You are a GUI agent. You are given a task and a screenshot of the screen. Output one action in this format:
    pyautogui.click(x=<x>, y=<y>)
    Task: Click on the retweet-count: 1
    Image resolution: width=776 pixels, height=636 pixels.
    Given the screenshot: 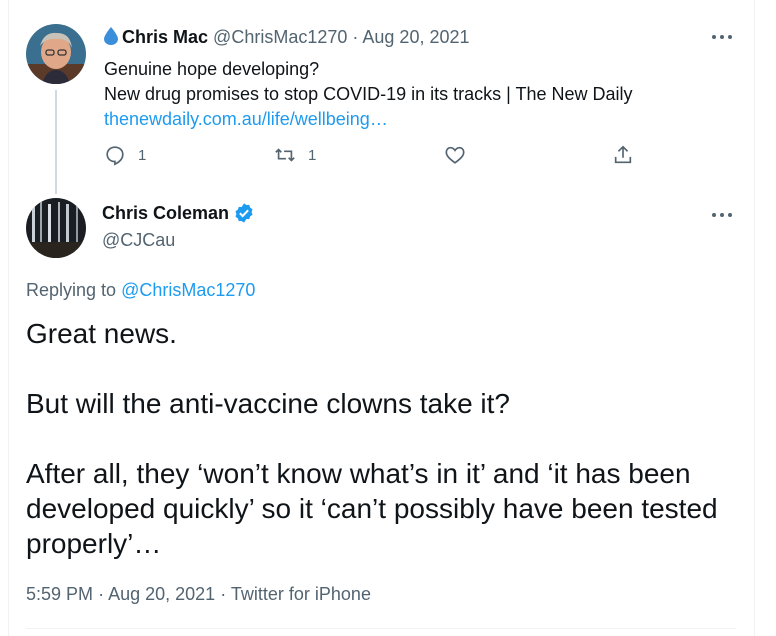 What is the action you would take?
    pyautogui.click(x=312, y=155)
    